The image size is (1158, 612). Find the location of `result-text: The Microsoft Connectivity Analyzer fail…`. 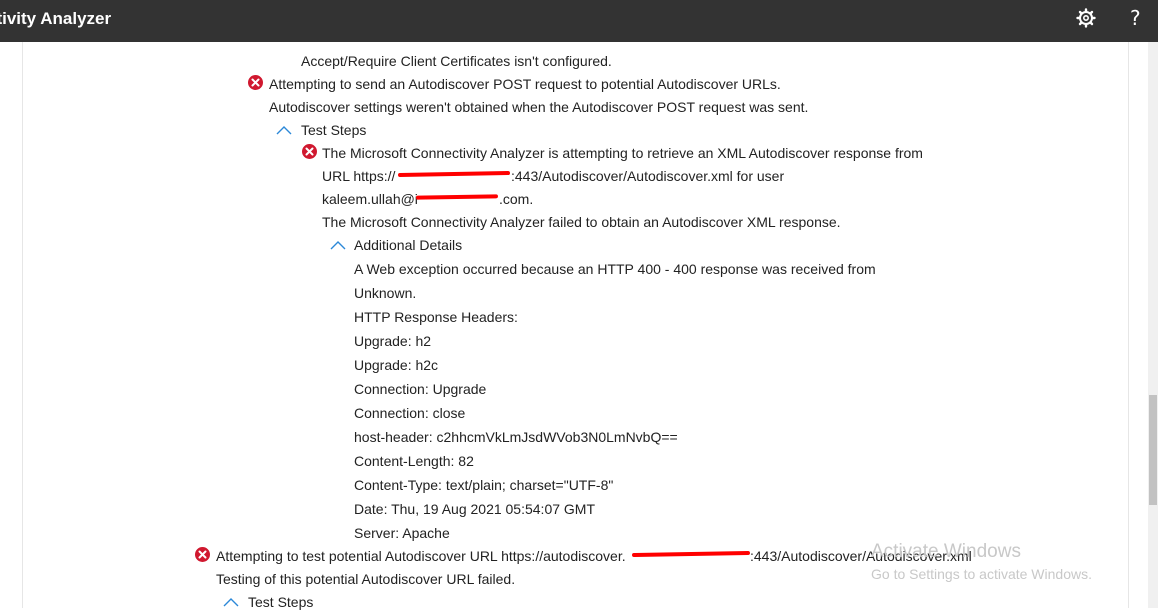

result-text: The Microsoft Connectivity Analyzer fail… is located at coordinates (581, 222).